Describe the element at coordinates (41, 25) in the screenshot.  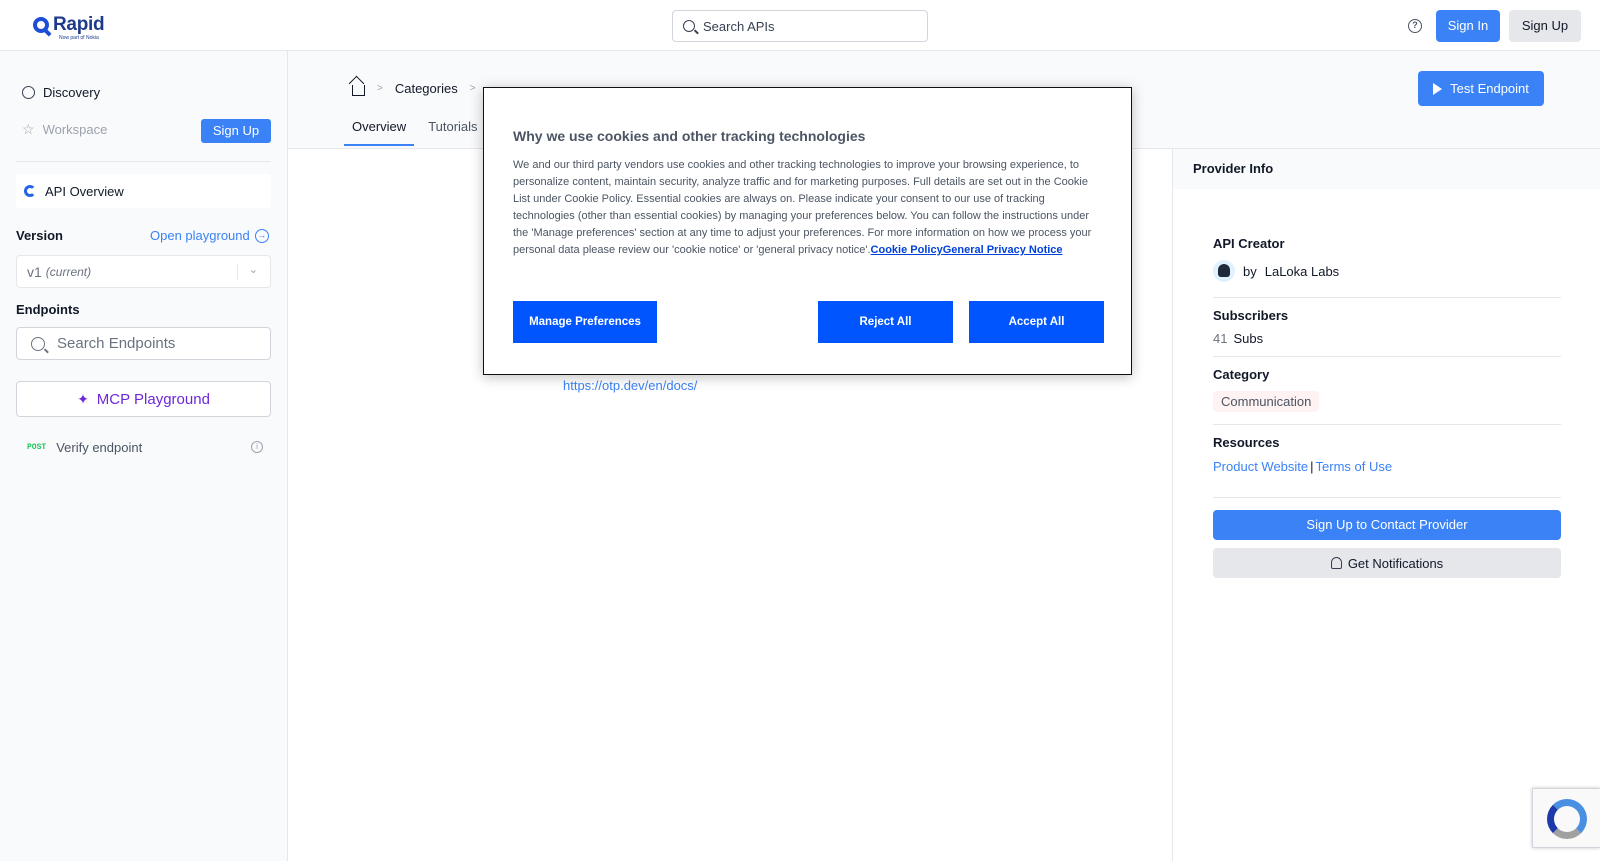
I see `rapid-logo-icon` at that location.